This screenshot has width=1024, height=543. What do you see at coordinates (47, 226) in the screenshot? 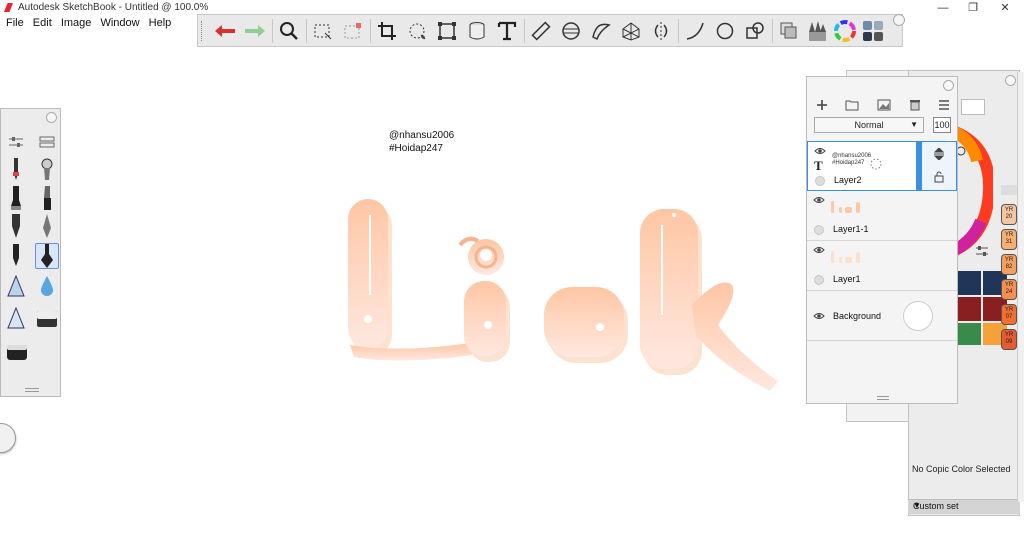
I see `ink-pen-brush` at bounding box center [47, 226].